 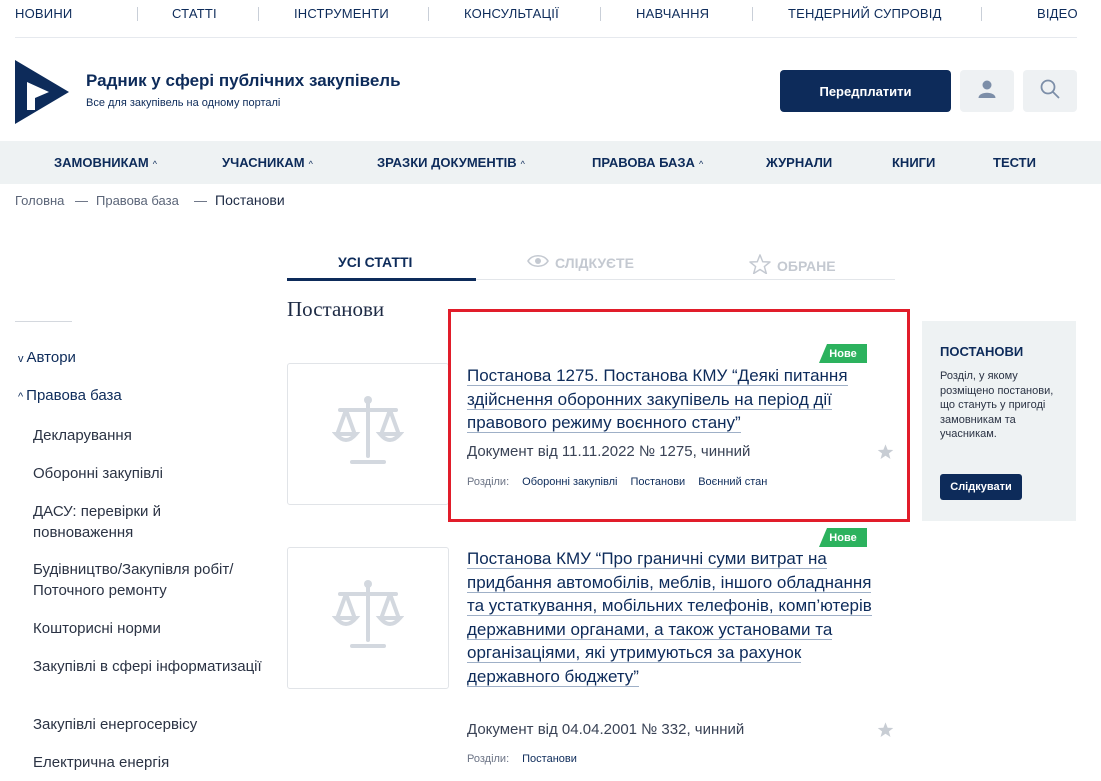 I want to click on favorite-star-icon, so click(x=885, y=729).